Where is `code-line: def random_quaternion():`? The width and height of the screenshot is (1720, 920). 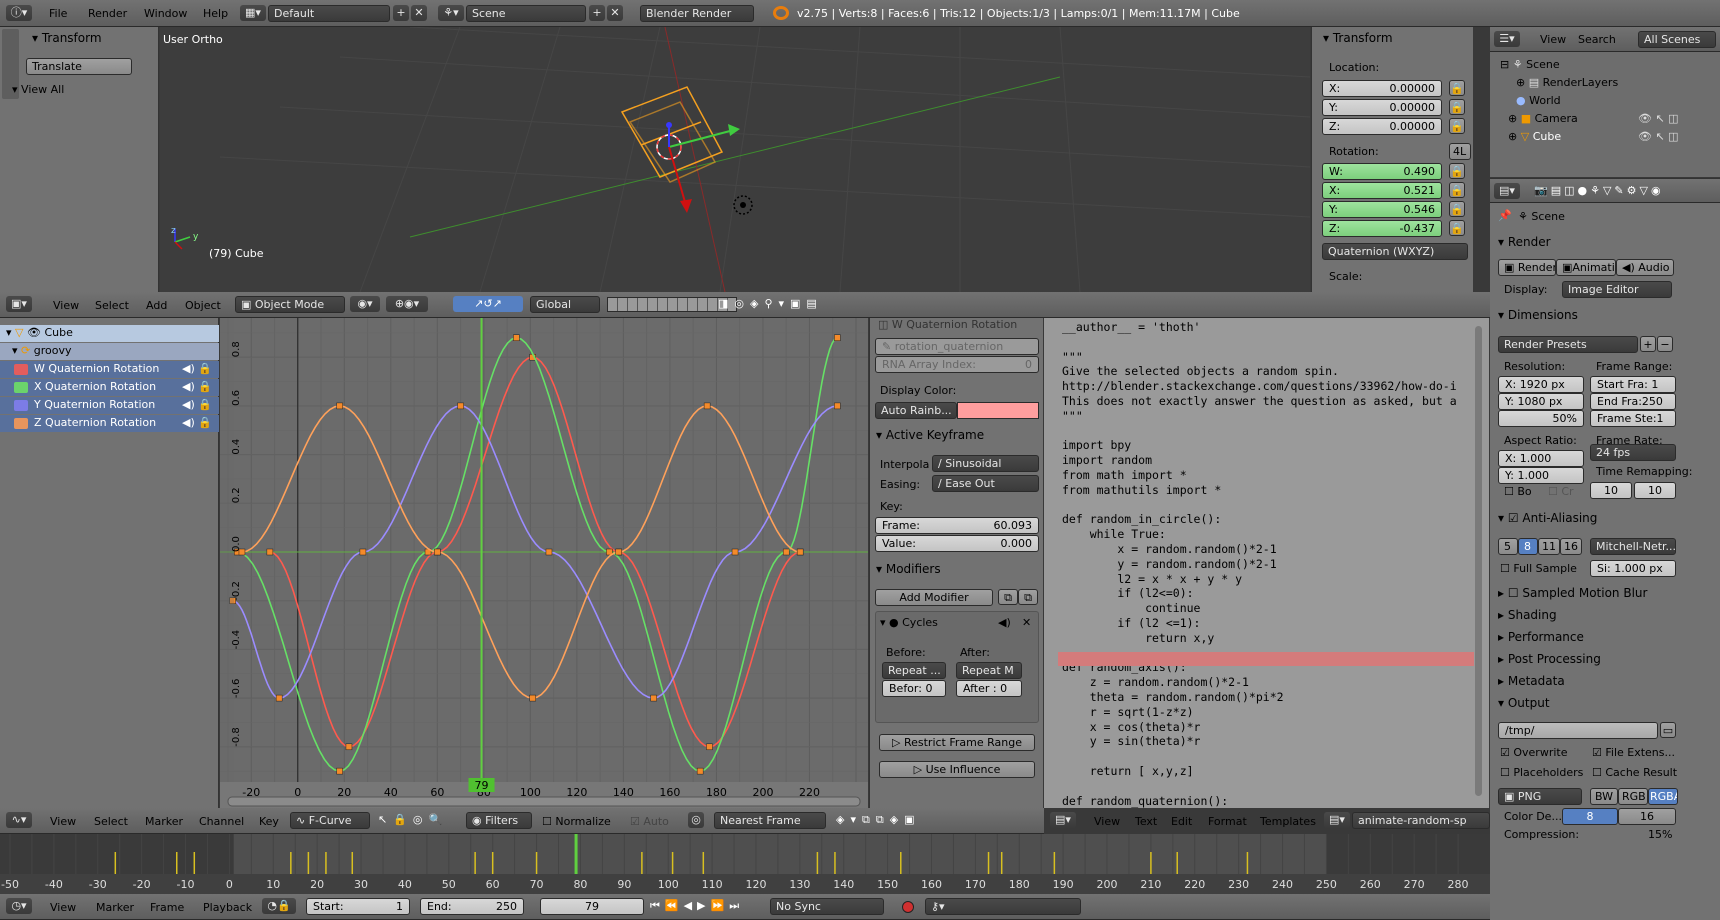
code-line: def random_quaternion(): is located at coordinates (1259, 801).